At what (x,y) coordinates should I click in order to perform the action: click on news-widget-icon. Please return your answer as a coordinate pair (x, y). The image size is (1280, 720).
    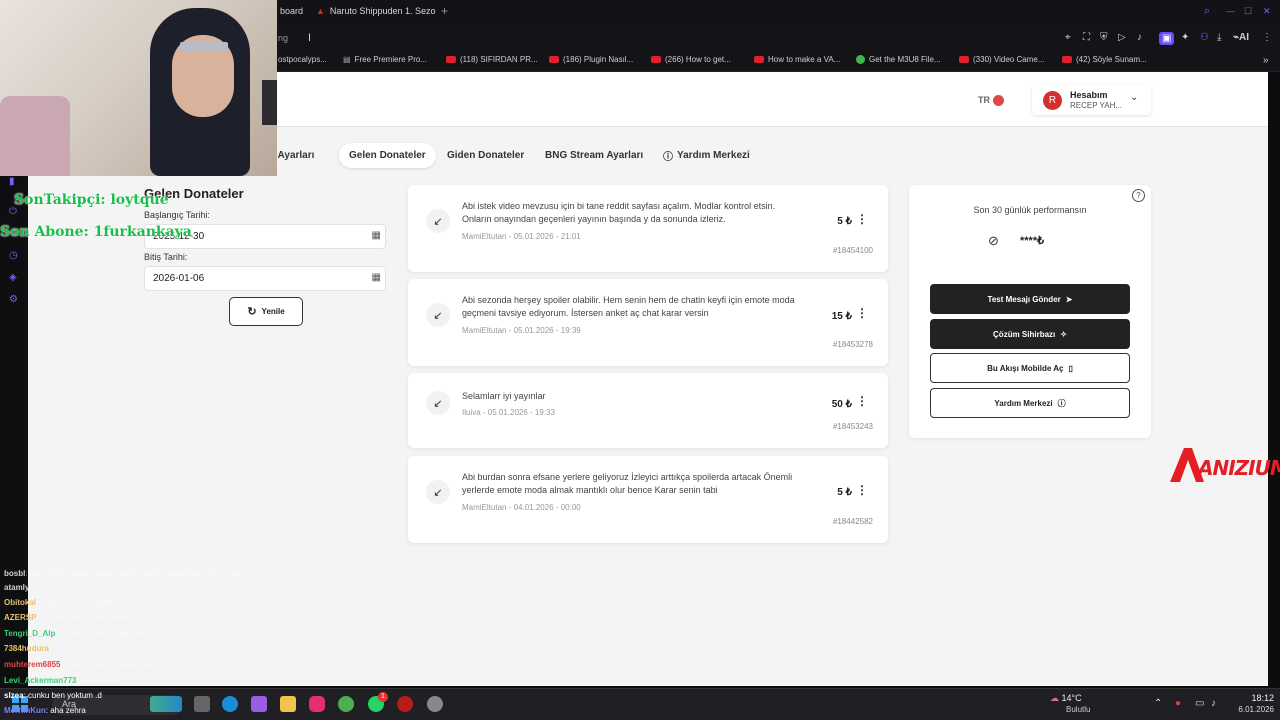
    Looking at the image, I should click on (166, 704).